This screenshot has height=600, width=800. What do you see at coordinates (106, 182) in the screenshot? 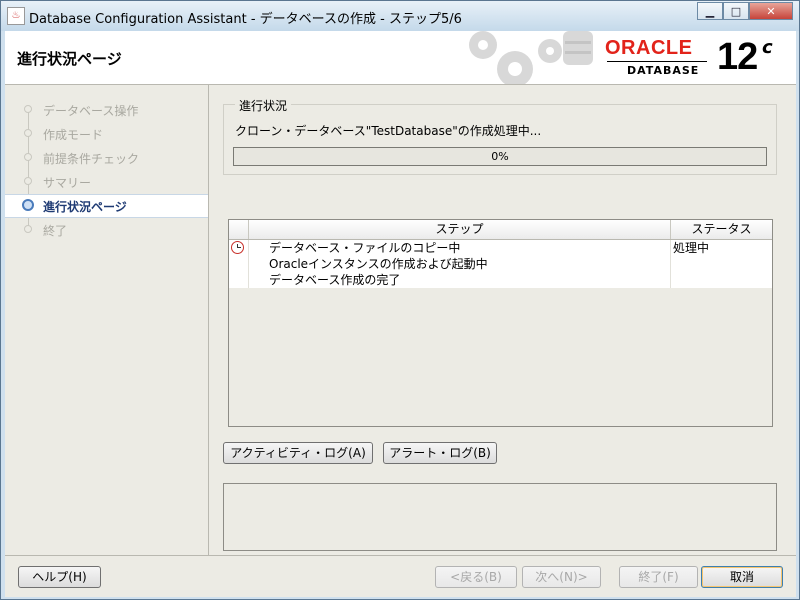
I see `nav-item-summary: サマリー` at bounding box center [106, 182].